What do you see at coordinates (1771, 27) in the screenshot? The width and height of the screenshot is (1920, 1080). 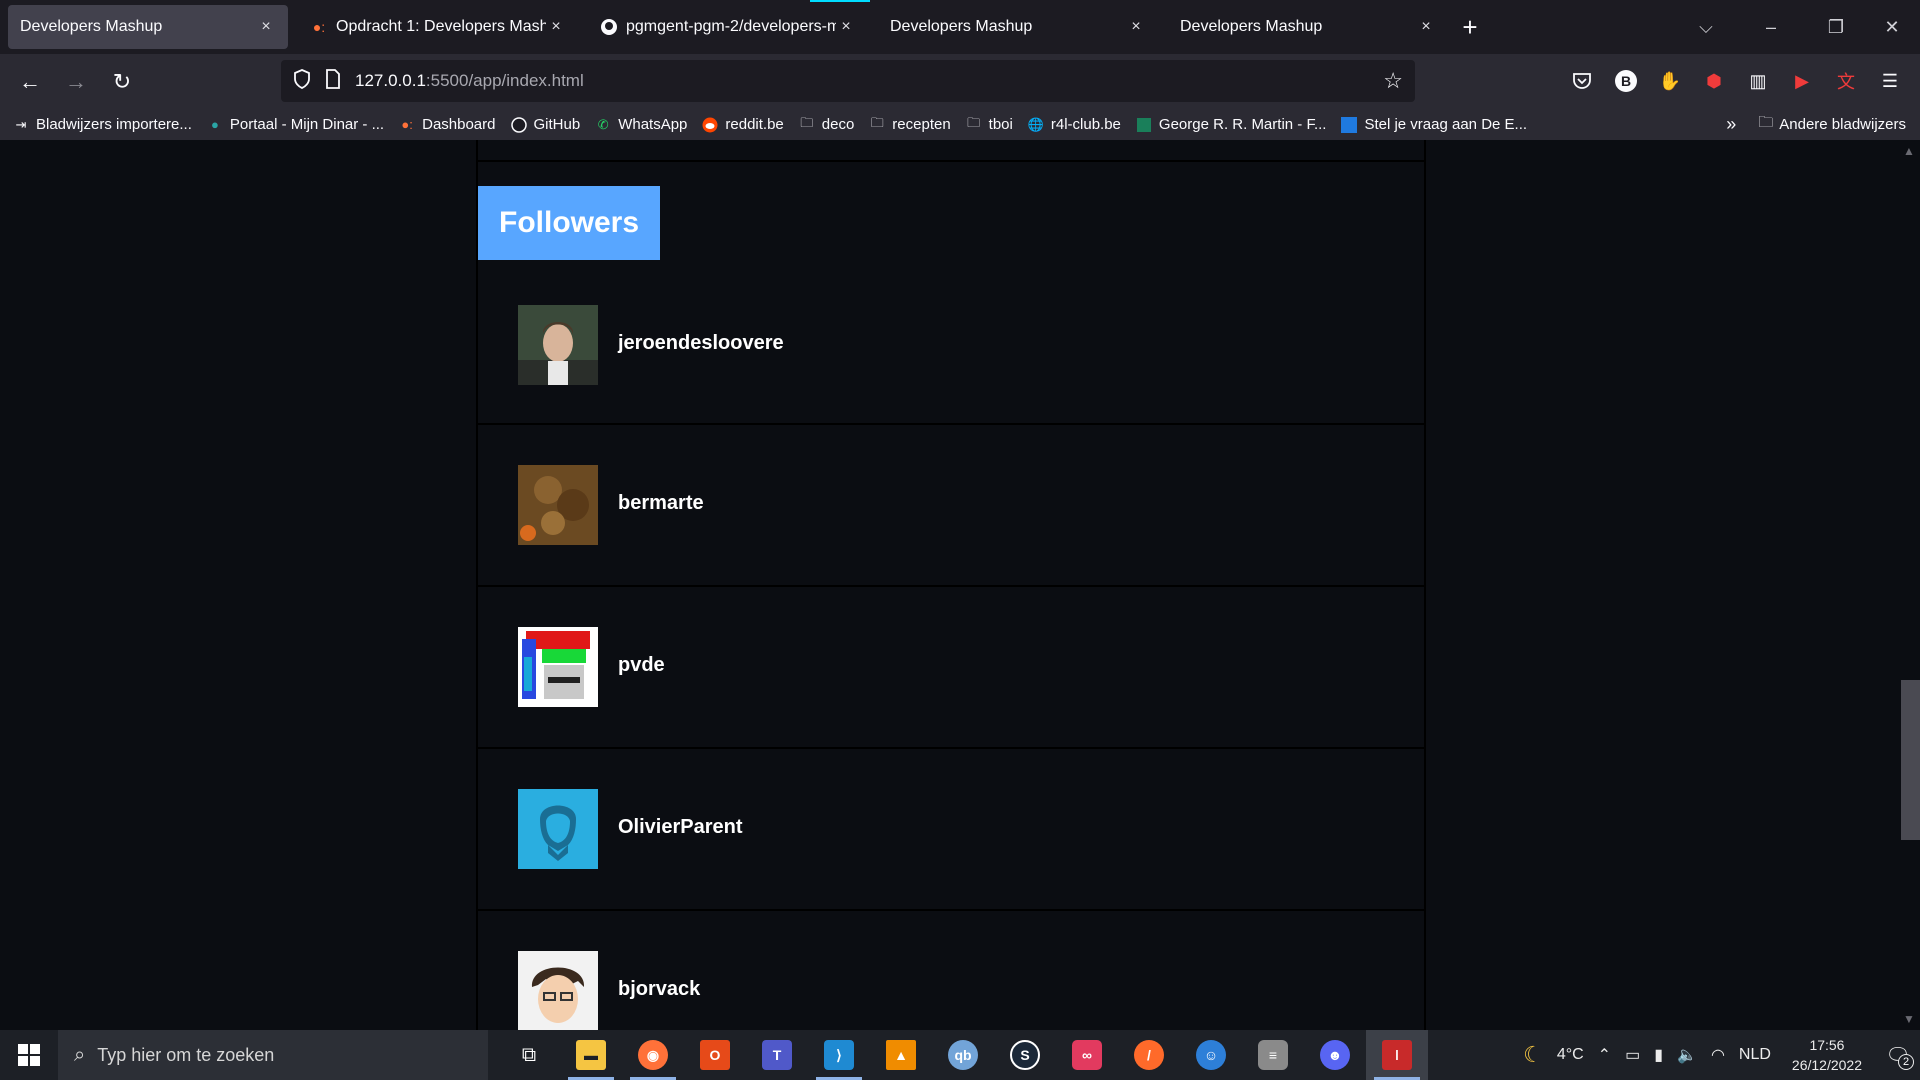 I see `minimize-button: –` at bounding box center [1771, 27].